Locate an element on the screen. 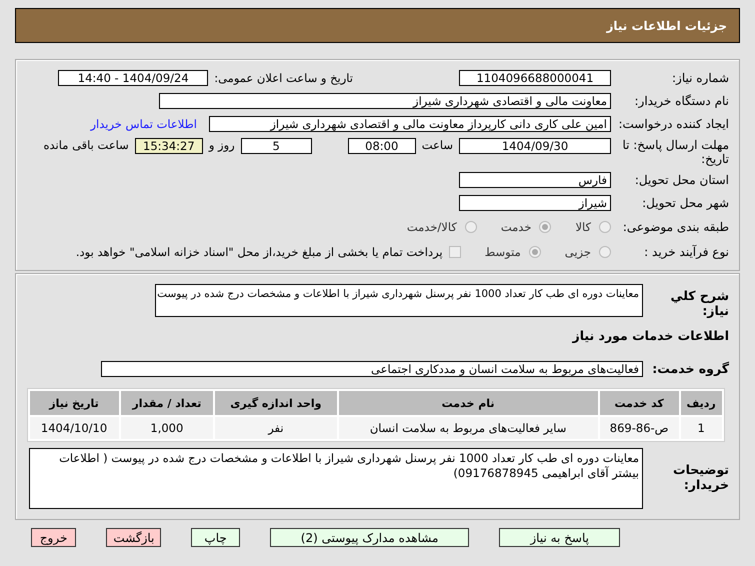 Image resolution: width=755 pixels, height=566 pixels. text-field: 5 is located at coordinates (276, 146).